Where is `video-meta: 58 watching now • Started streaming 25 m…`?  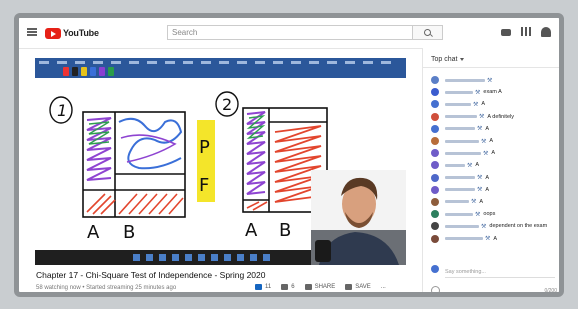 video-meta: 58 watching now • Started streaming 25 m… is located at coordinates (106, 288).